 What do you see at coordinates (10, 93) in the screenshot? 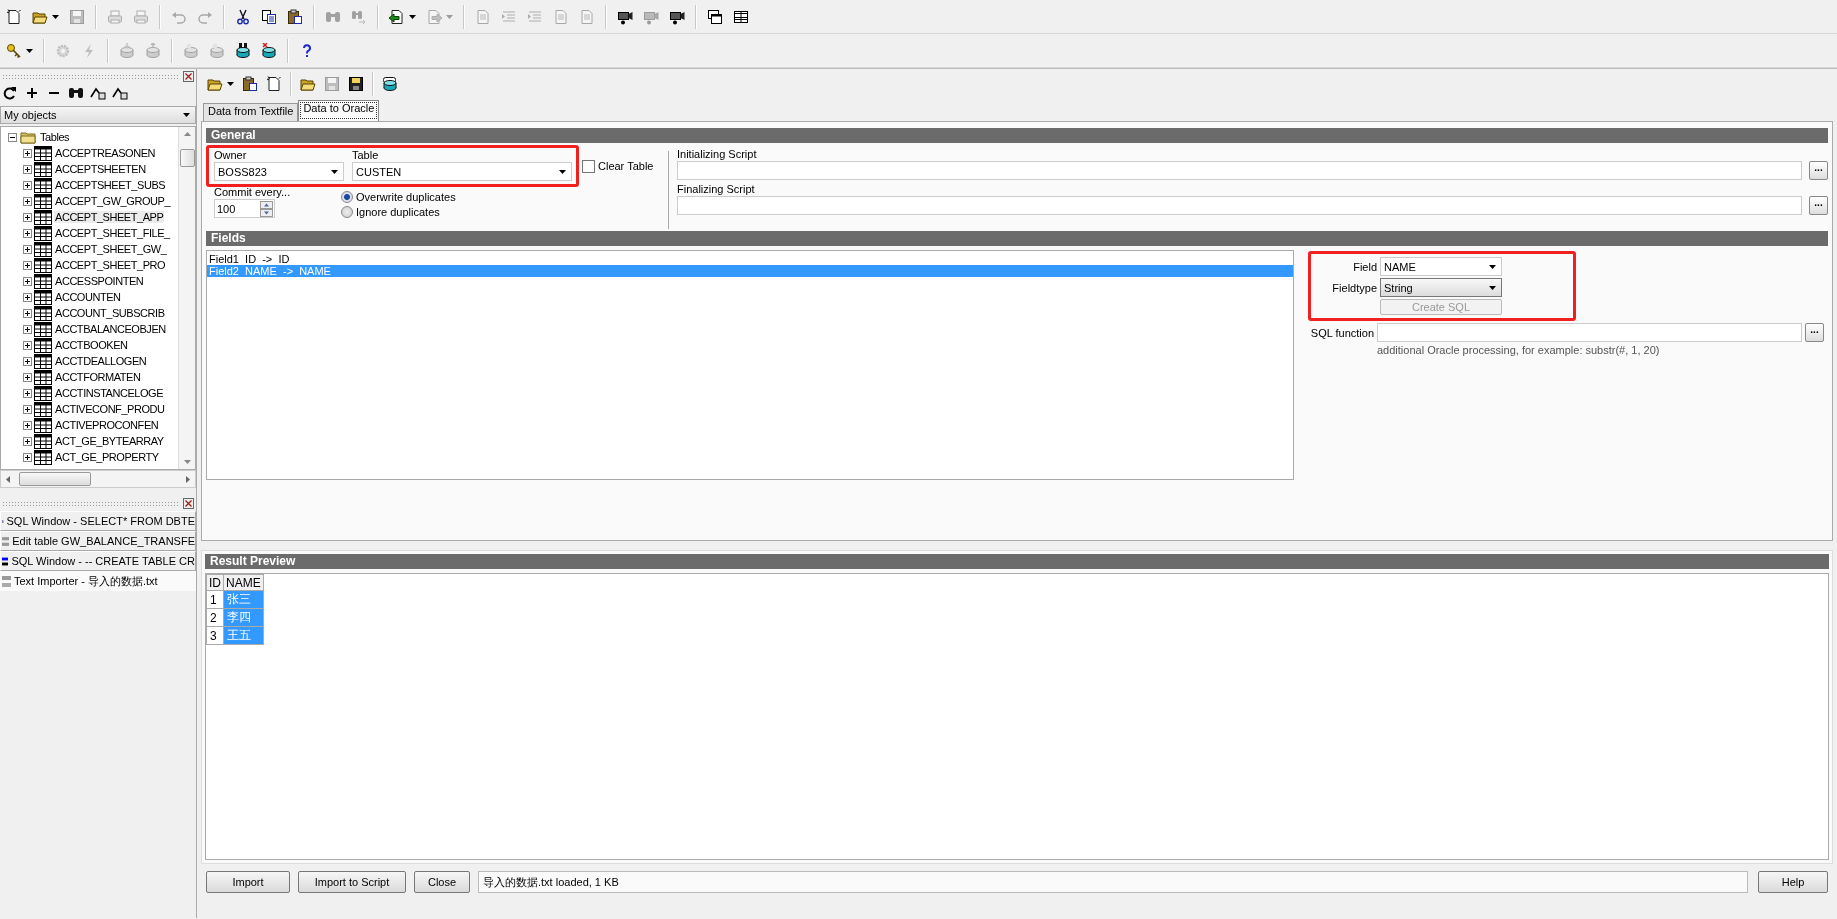
I see `refresh-icon` at bounding box center [10, 93].